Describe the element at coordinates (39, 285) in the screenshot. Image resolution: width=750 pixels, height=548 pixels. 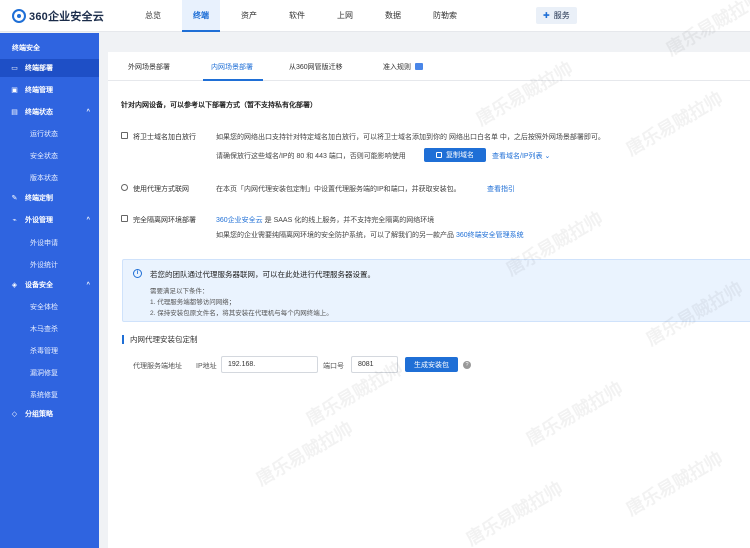
I see `sidebar-item-label: 设备安全` at that location.